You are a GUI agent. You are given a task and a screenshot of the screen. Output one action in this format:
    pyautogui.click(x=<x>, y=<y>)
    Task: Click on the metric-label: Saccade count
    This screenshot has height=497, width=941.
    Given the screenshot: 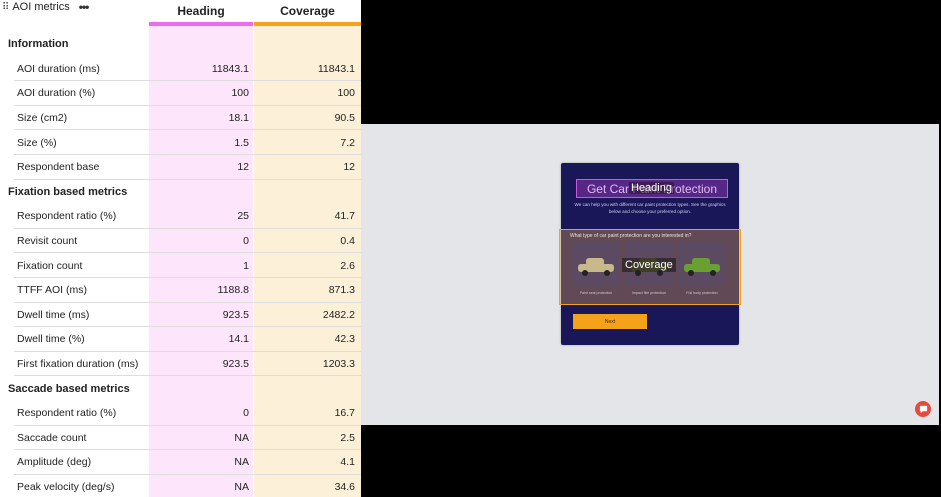 What is the action you would take?
    pyautogui.click(x=52, y=437)
    